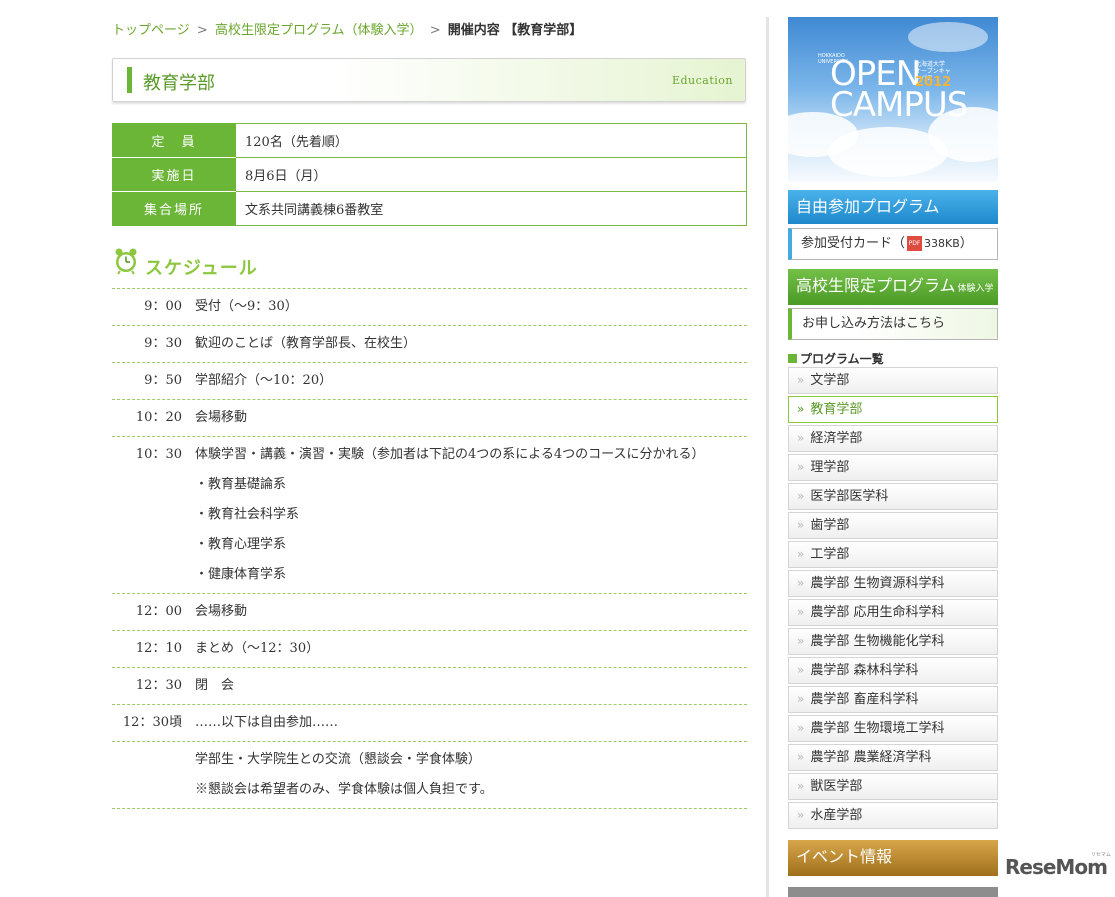  Describe the element at coordinates (429, 307) in the screenshot. I see `schedule-row: 9：00 受付（〜9：30）` at that location.